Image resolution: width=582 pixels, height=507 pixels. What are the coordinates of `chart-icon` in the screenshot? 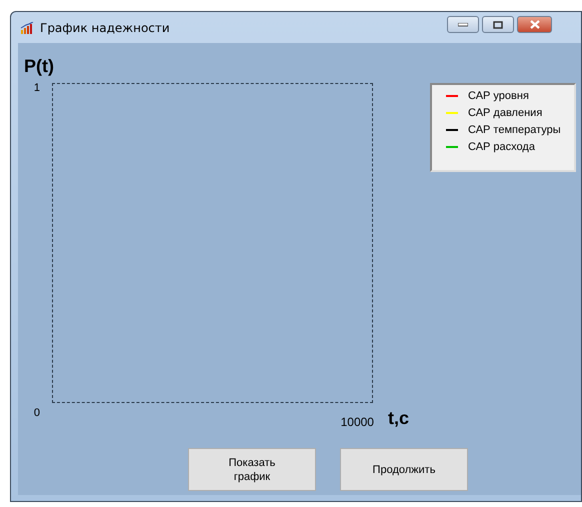 It's located at (27, 28).